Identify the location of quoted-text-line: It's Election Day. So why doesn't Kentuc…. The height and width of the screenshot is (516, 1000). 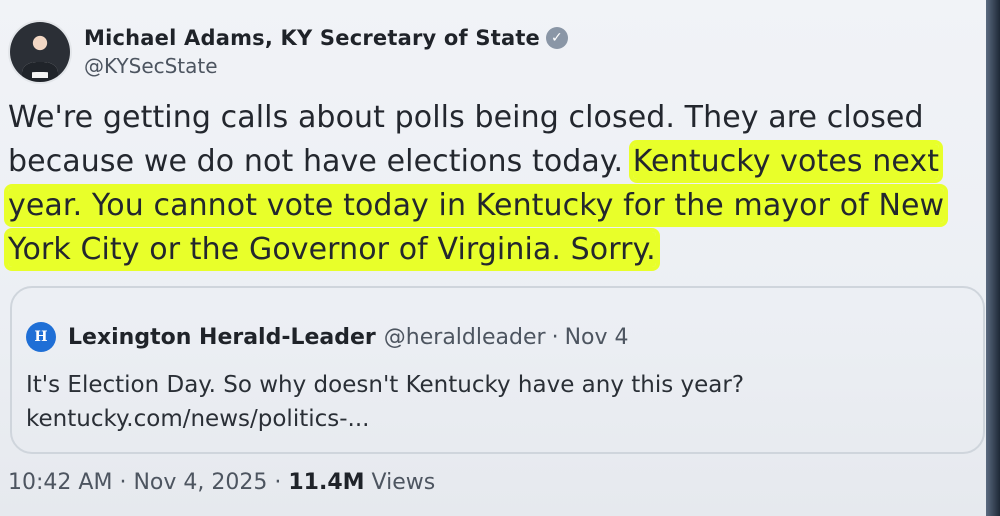
(385, 385).